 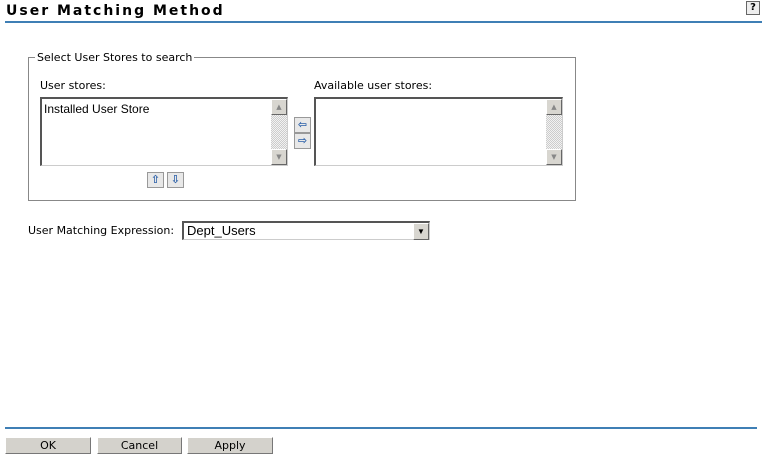 I want to click on available-stores-label: Available user stores:, so click(x=373, y=85).